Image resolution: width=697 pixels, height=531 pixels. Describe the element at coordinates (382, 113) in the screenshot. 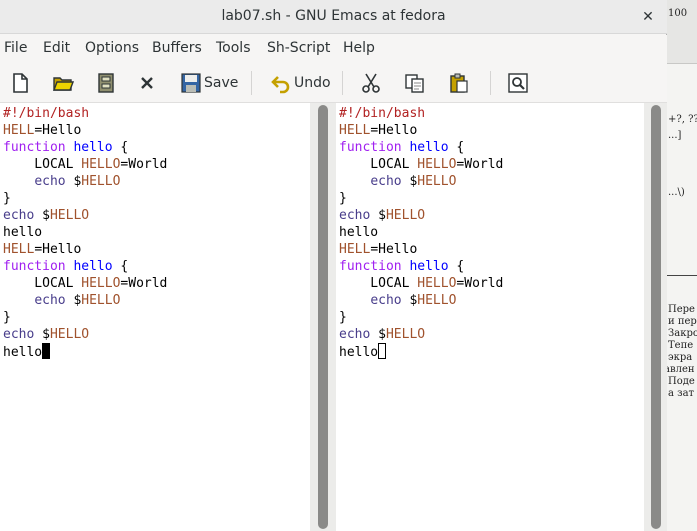

I see `code-line: #!/bin/bash` at that location.